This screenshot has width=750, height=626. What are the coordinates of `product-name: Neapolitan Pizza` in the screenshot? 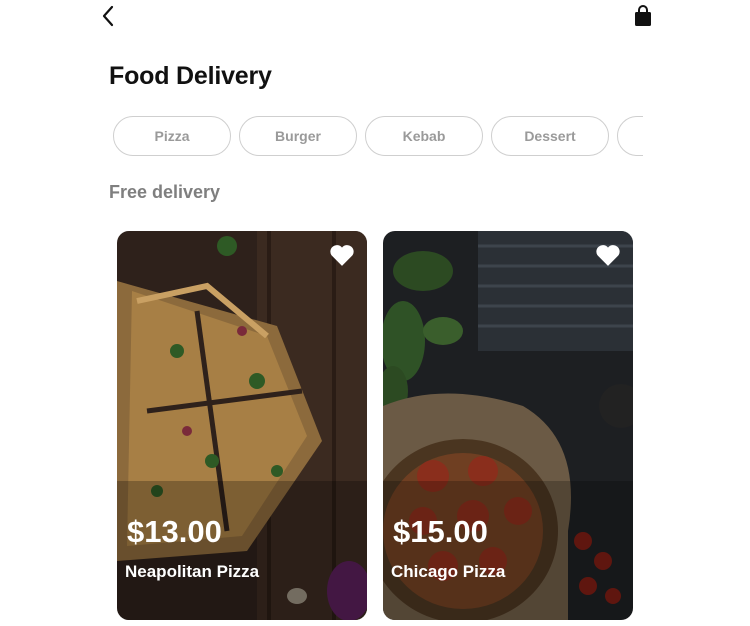 It's located at (192, 571).